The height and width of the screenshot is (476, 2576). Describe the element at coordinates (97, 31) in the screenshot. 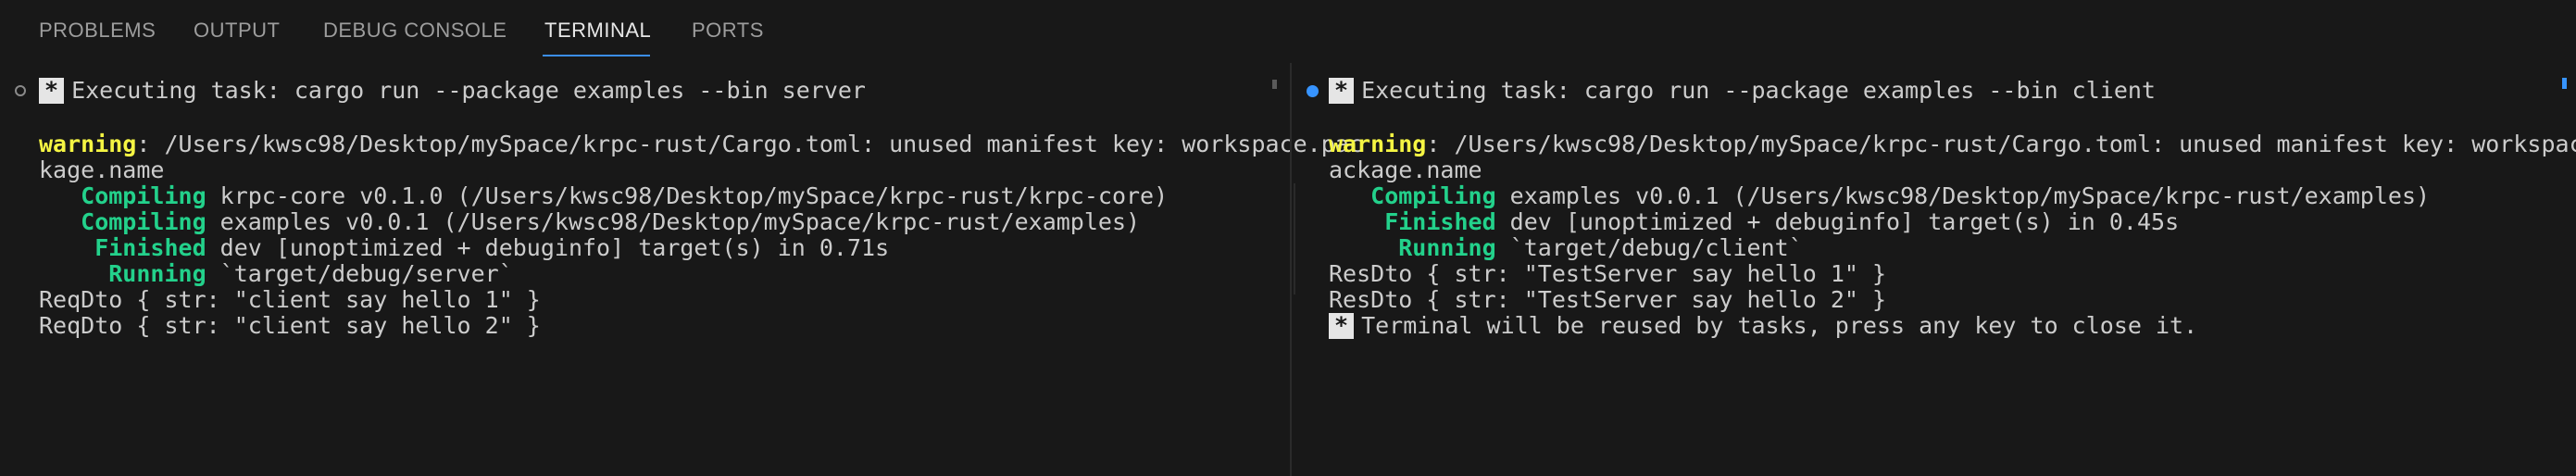

I see `tab-problems: PROBLEMS` at that location.